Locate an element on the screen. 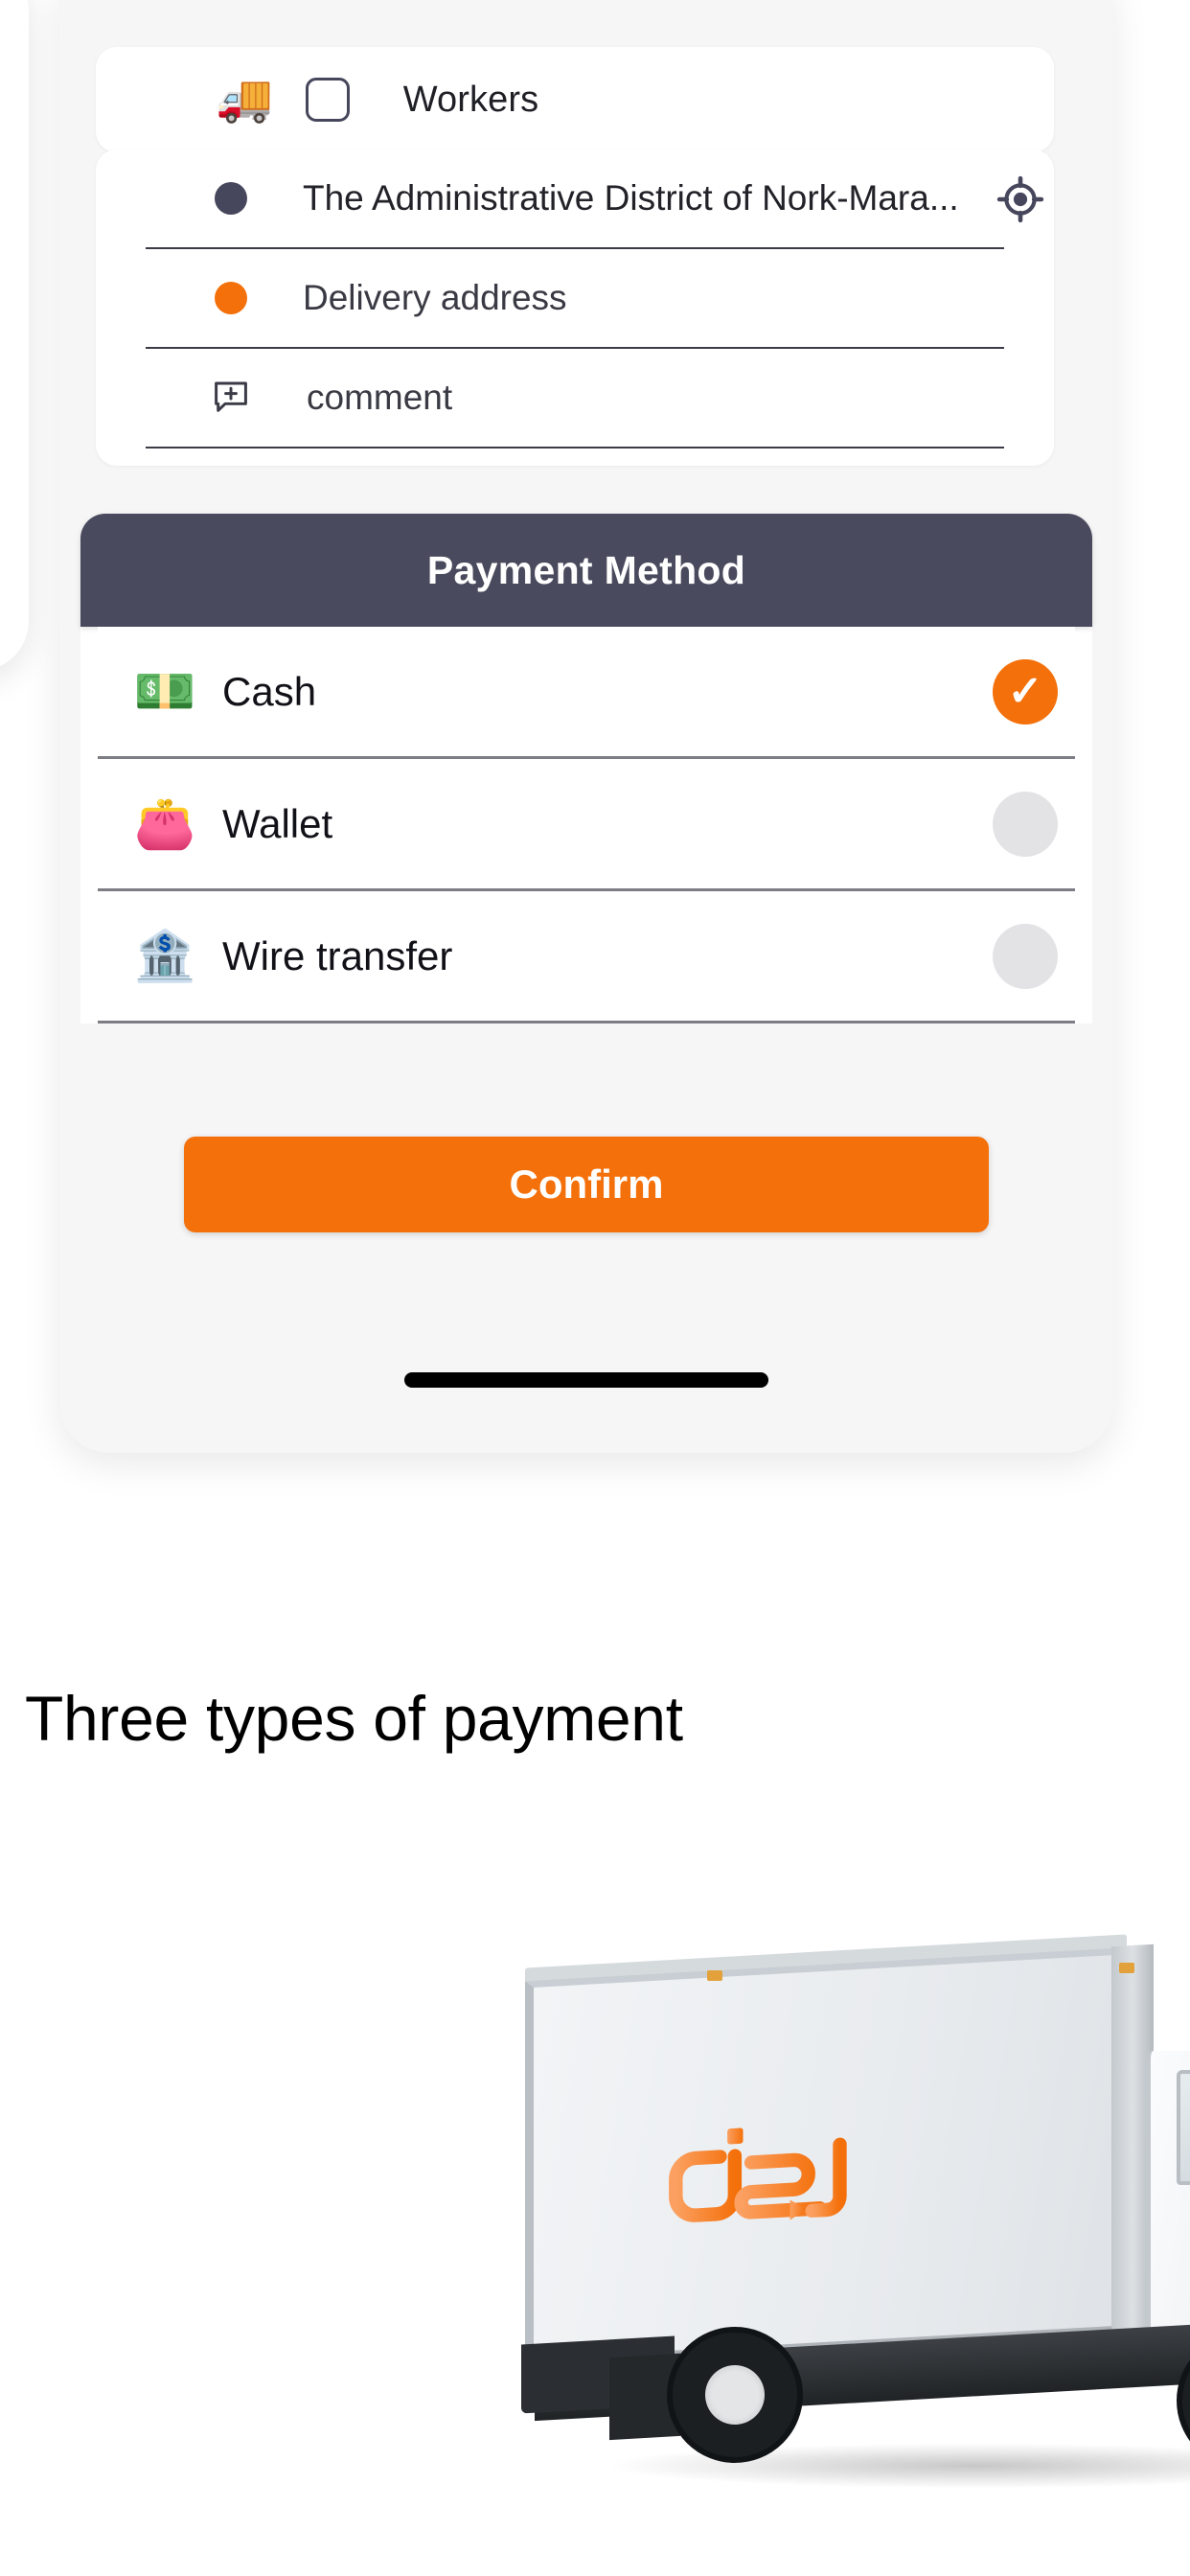 This screenshot has width=1190, height=2576. payment-option-wire-transfer: 🏦 Wire transfer is located at coordinates (587, 957).